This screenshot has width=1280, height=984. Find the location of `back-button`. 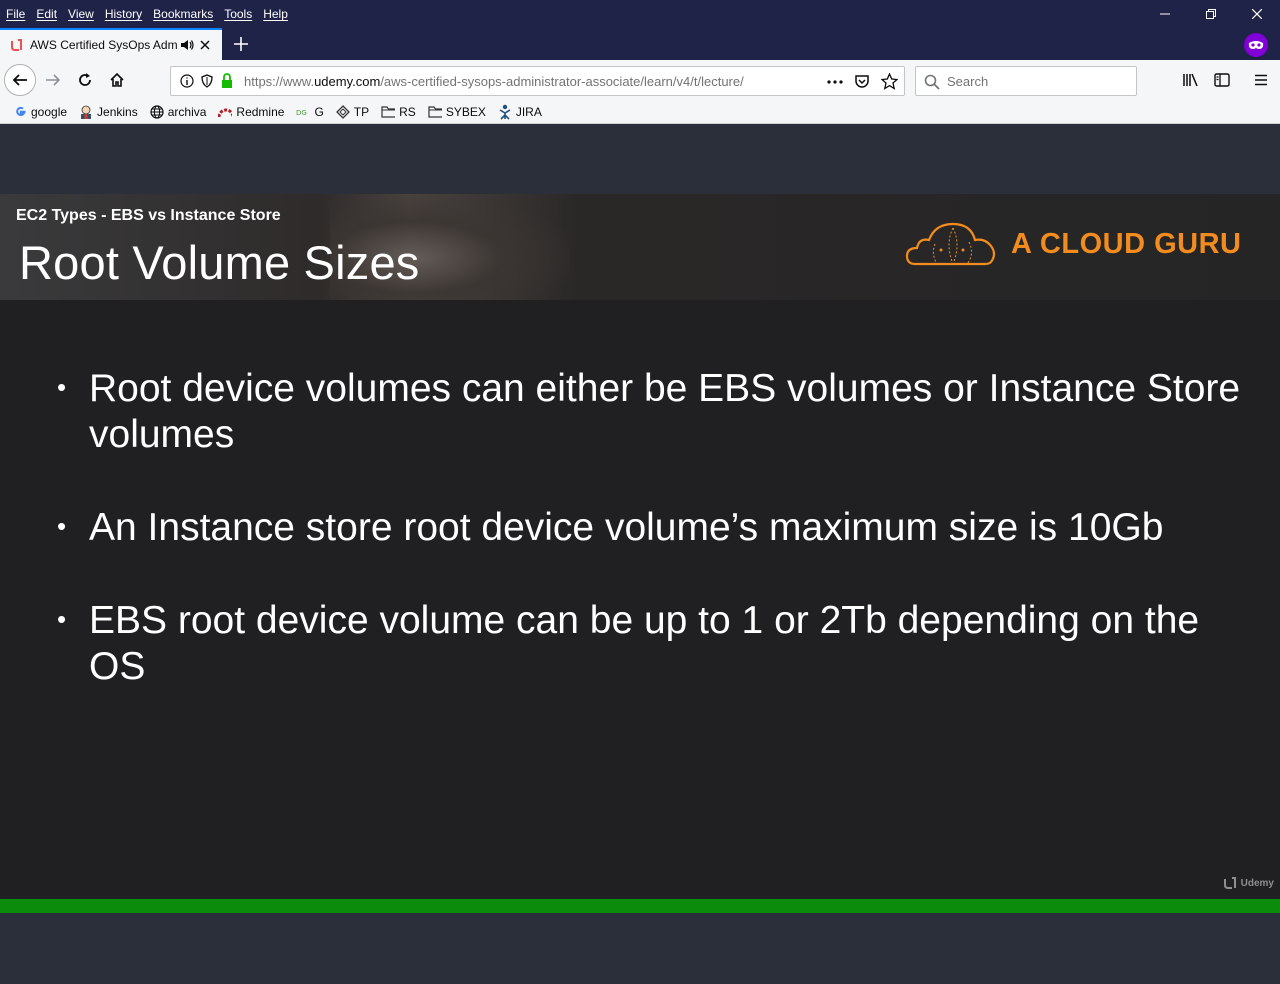

back-button is located at coordinates (20, 80).